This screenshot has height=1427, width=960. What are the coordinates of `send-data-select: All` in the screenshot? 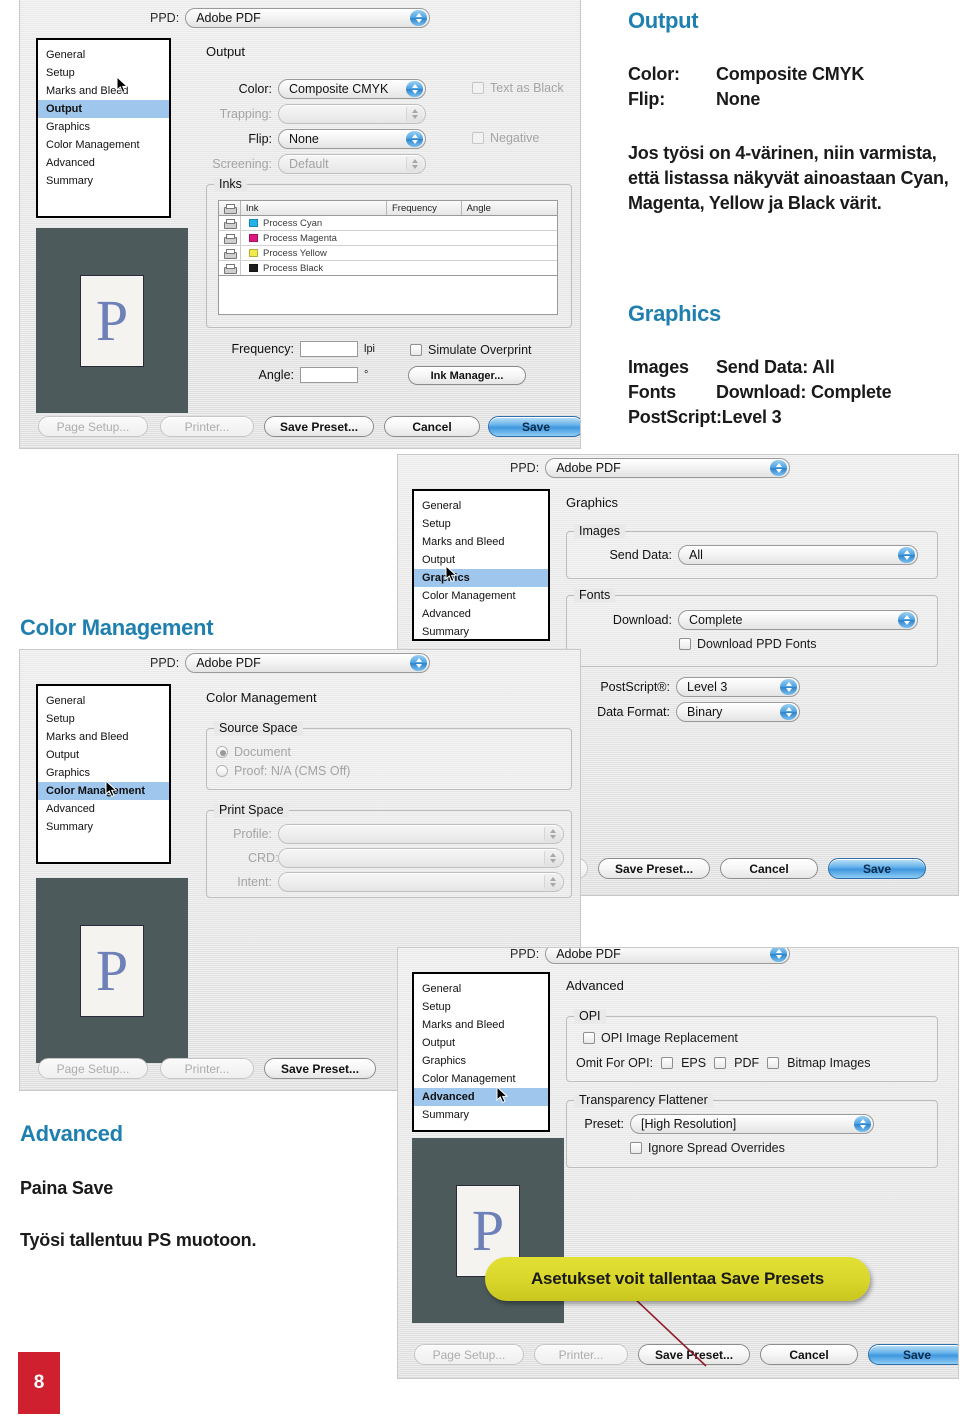 It's located at (798, 555).